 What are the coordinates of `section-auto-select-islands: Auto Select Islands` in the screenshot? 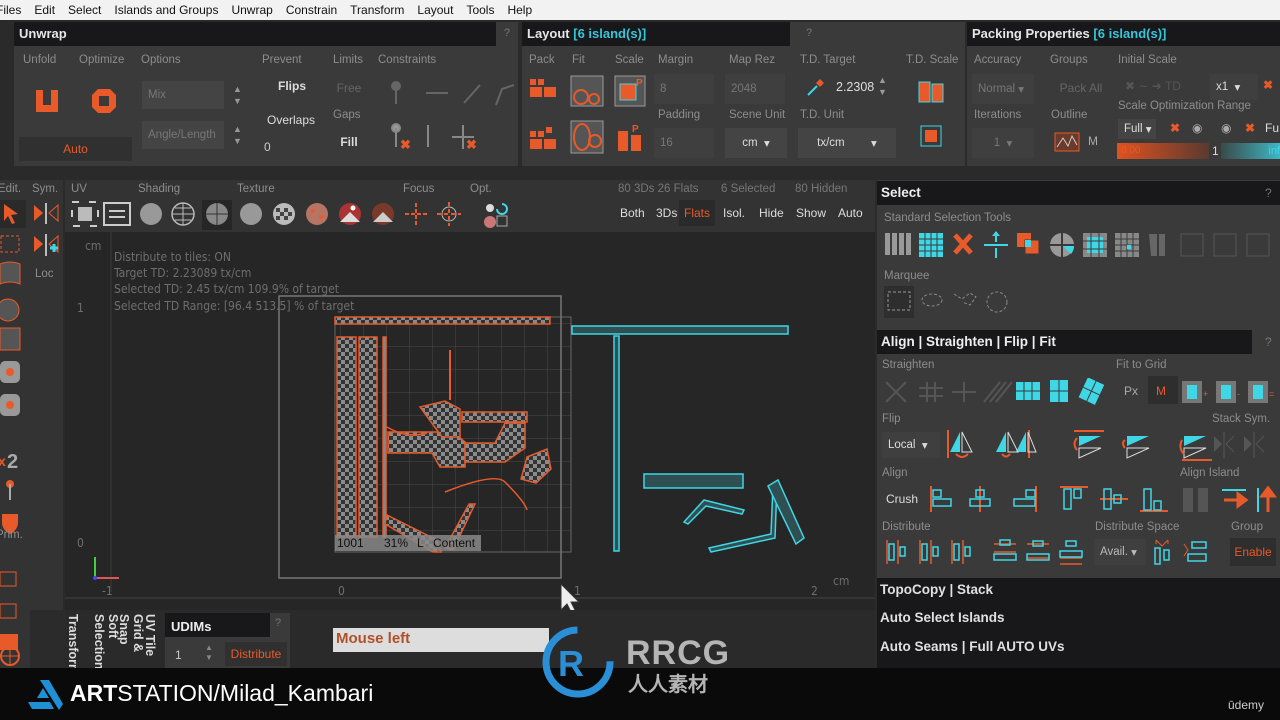 It's located at (942, 617).